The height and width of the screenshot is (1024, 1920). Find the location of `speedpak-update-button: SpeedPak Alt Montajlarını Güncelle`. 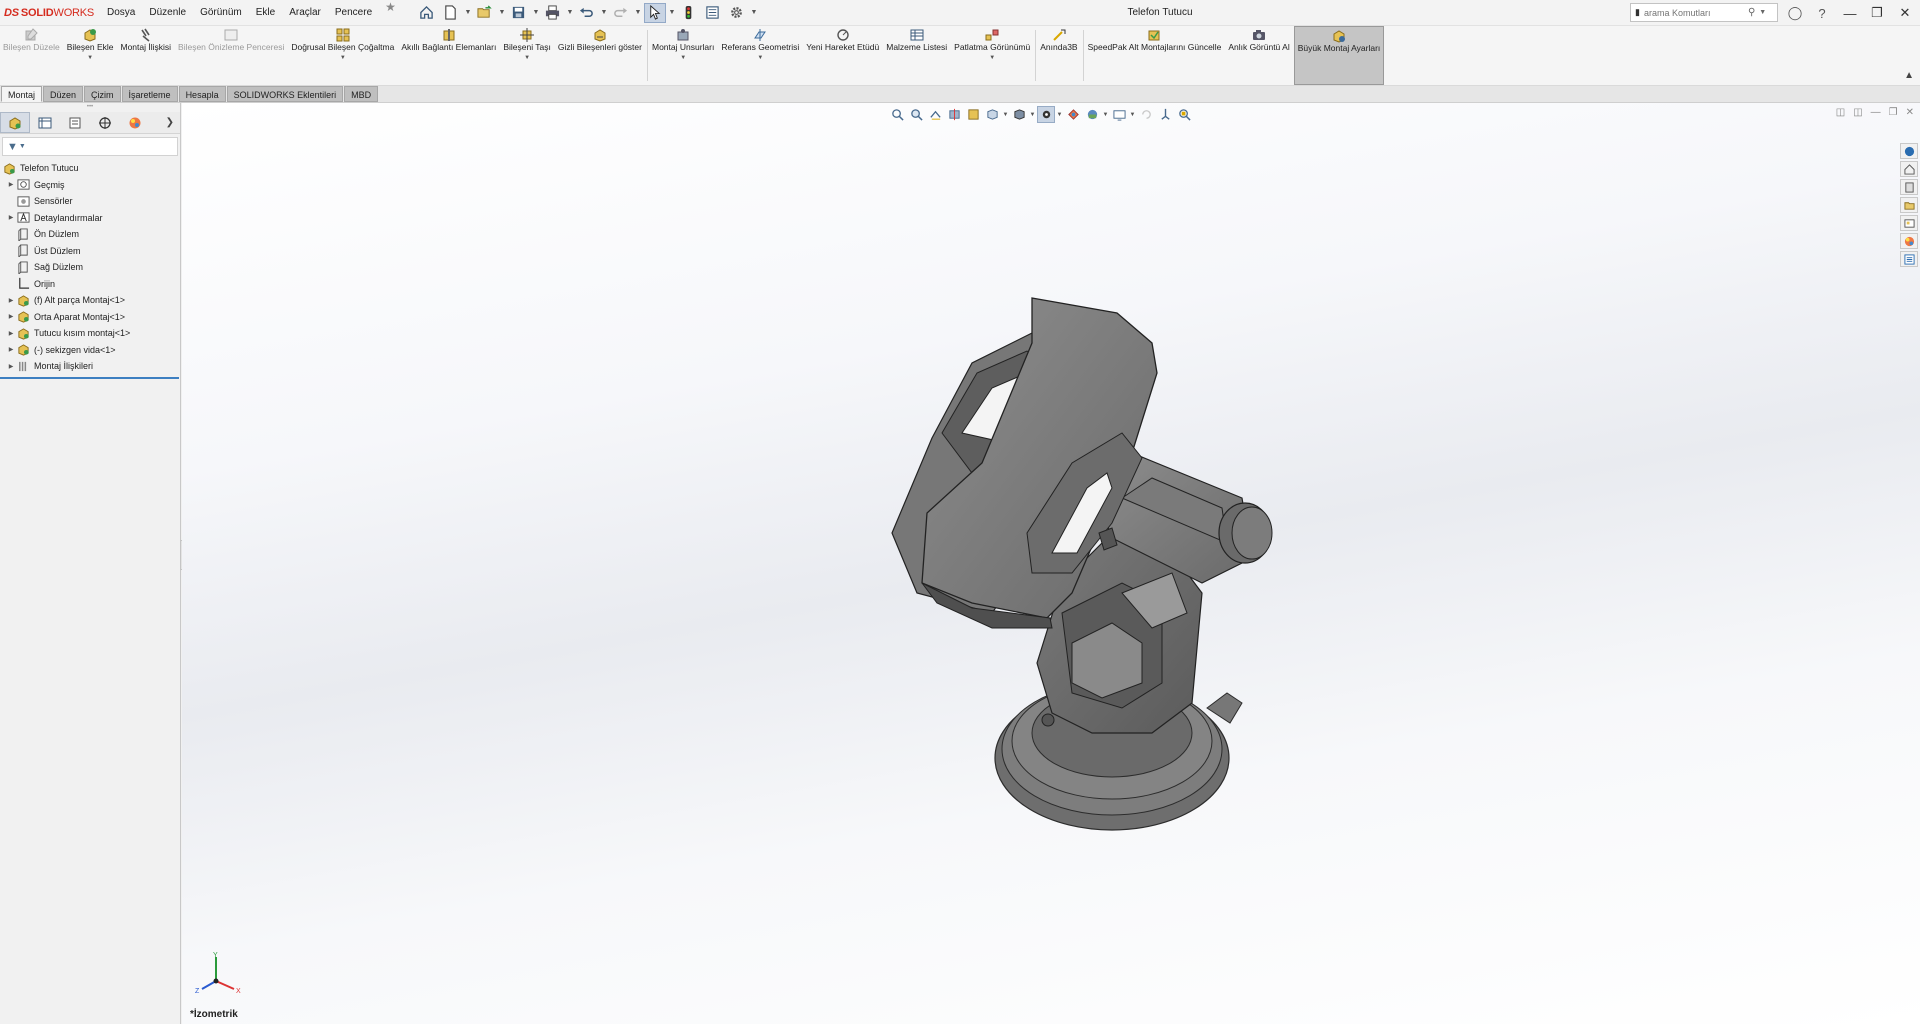

speedpak-update-button: SpeedPak Alt Montajlarını Güncelle is located at coordinates (1155, 55).